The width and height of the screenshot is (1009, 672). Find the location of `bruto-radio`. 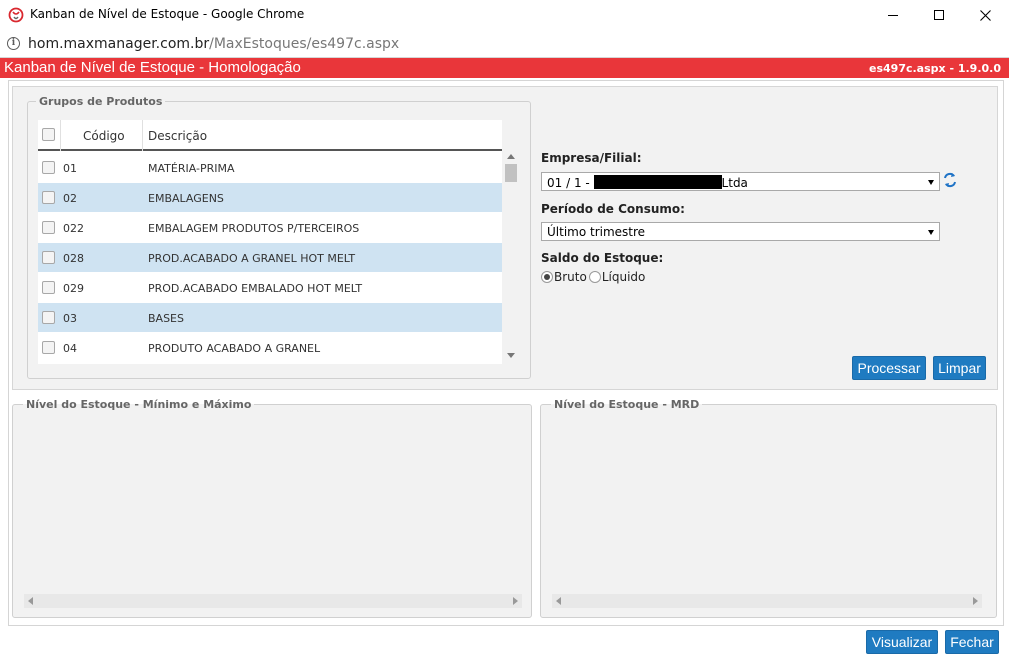

bruto-radio is located at coordinates (547, 277).